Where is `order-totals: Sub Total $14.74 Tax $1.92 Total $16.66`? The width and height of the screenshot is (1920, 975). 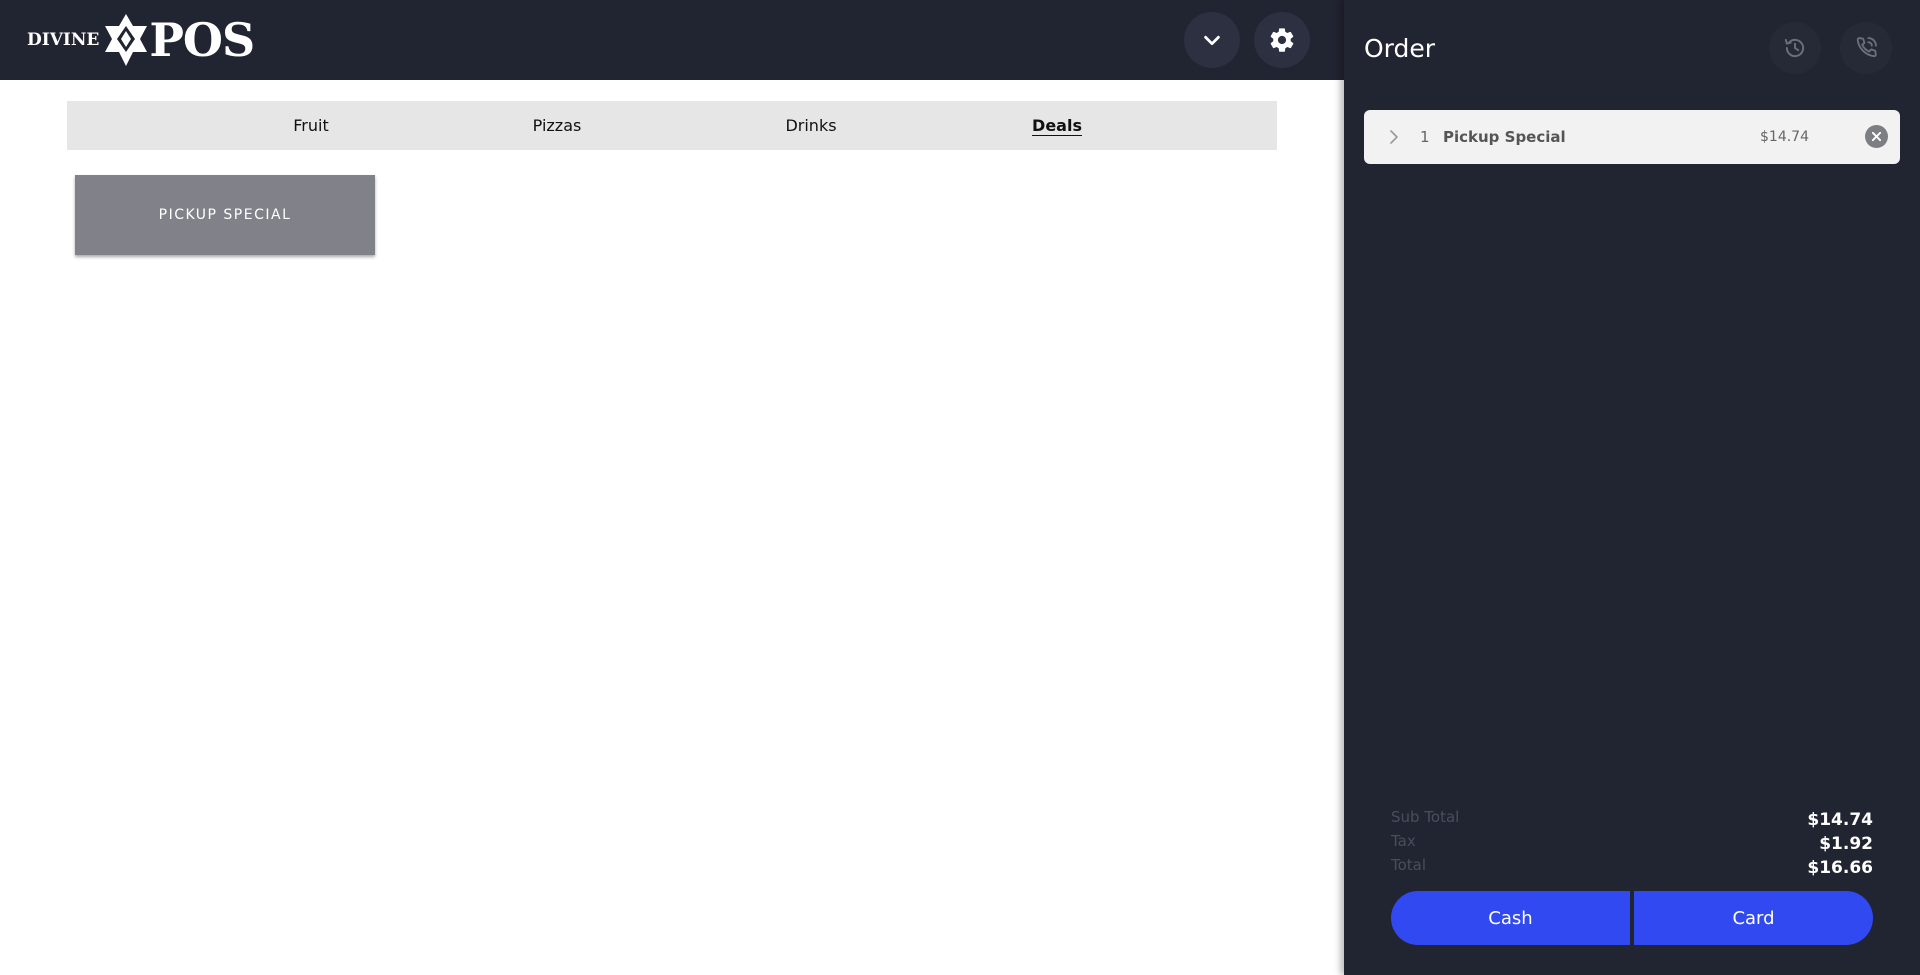
order-totals: Sub Total $14.74 Tax $1.92 Total $16.66 is located at coordinates (1632, 844).